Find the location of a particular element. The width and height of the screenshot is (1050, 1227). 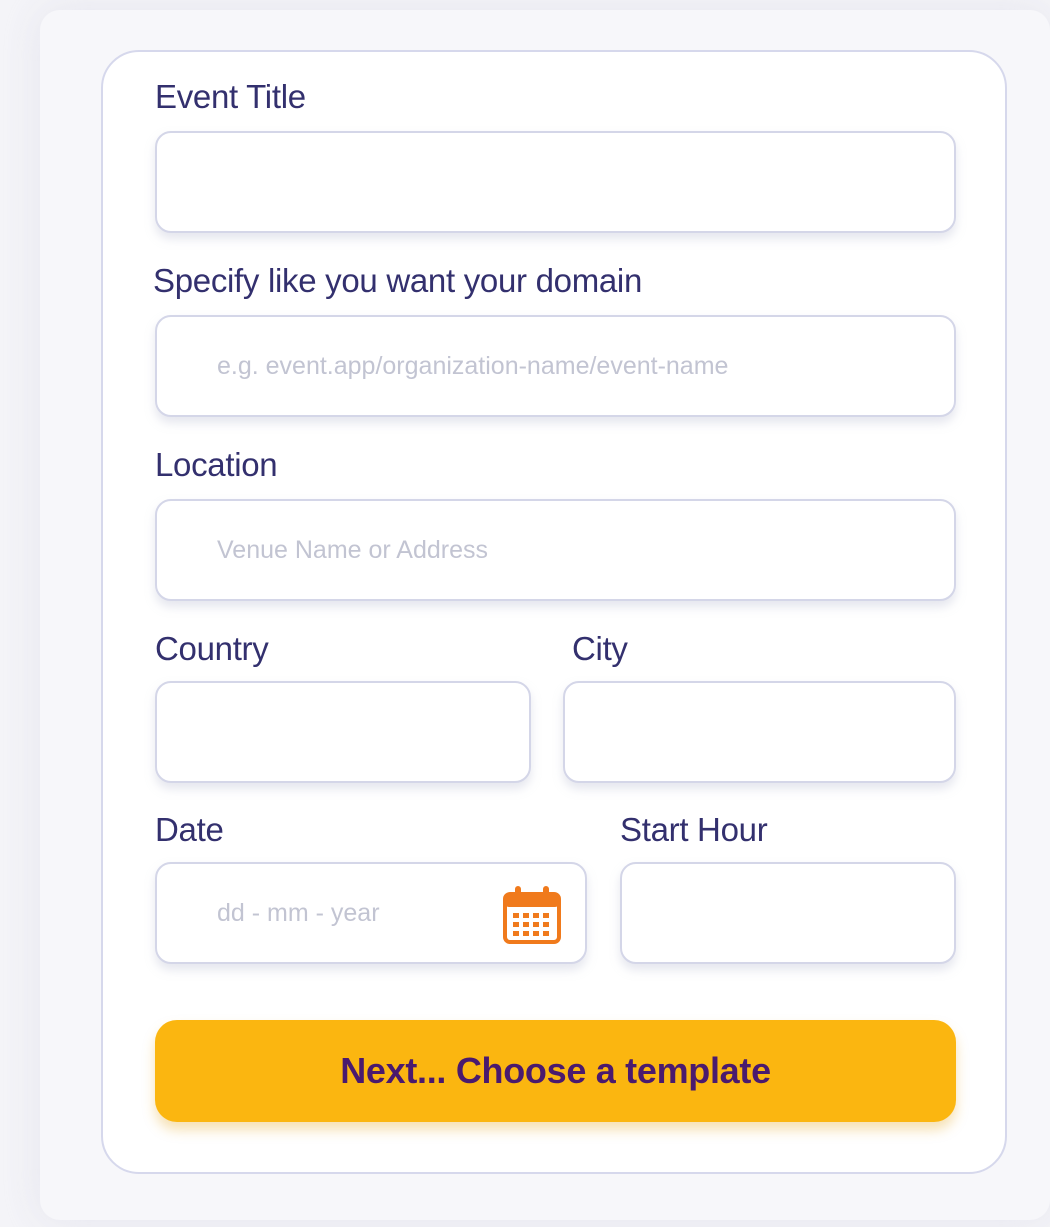

location-label: Location is located at coordinates (216, 464).